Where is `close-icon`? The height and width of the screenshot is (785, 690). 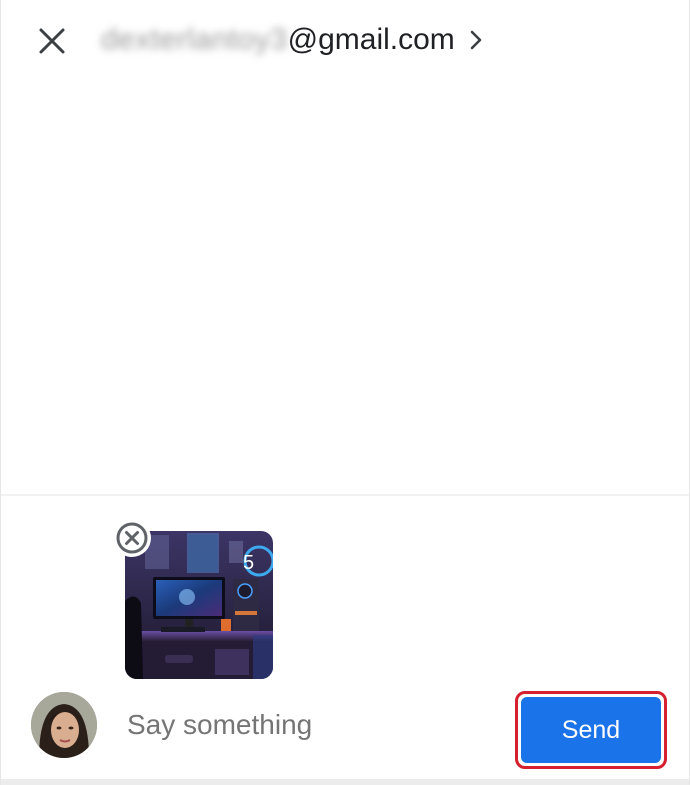 close-icon is located at coordinates (52, 41).